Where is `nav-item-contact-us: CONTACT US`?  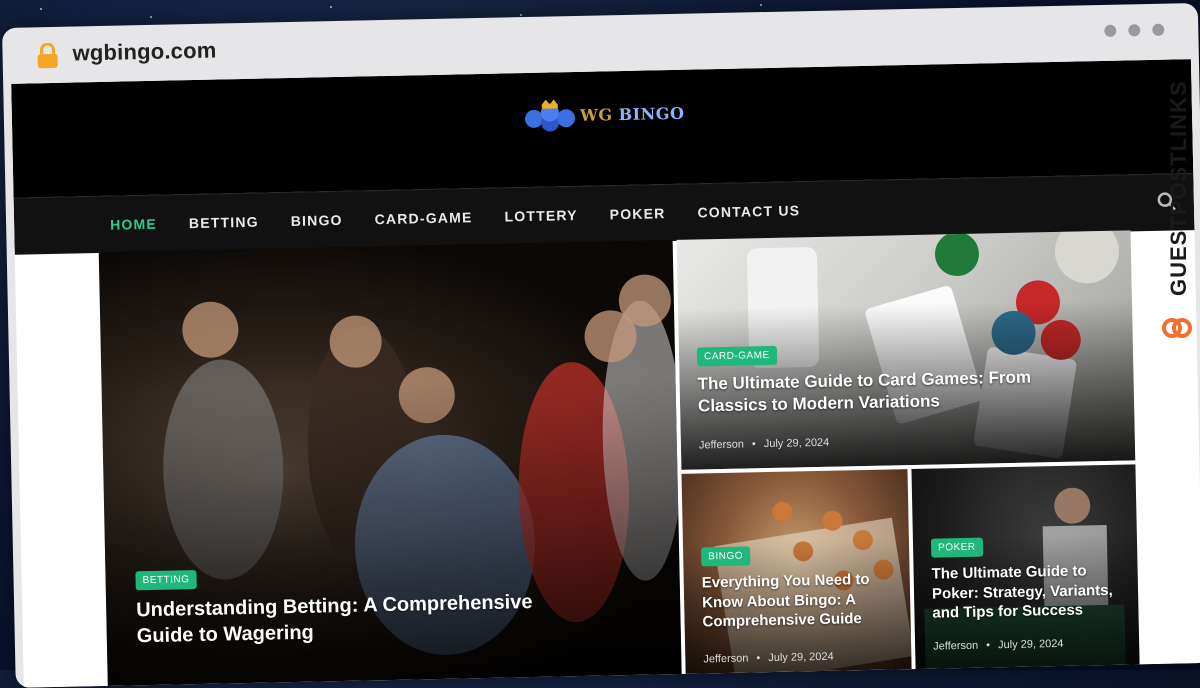 nav-item-contact-us: CONTACT US is located at coordinates (748, 211).